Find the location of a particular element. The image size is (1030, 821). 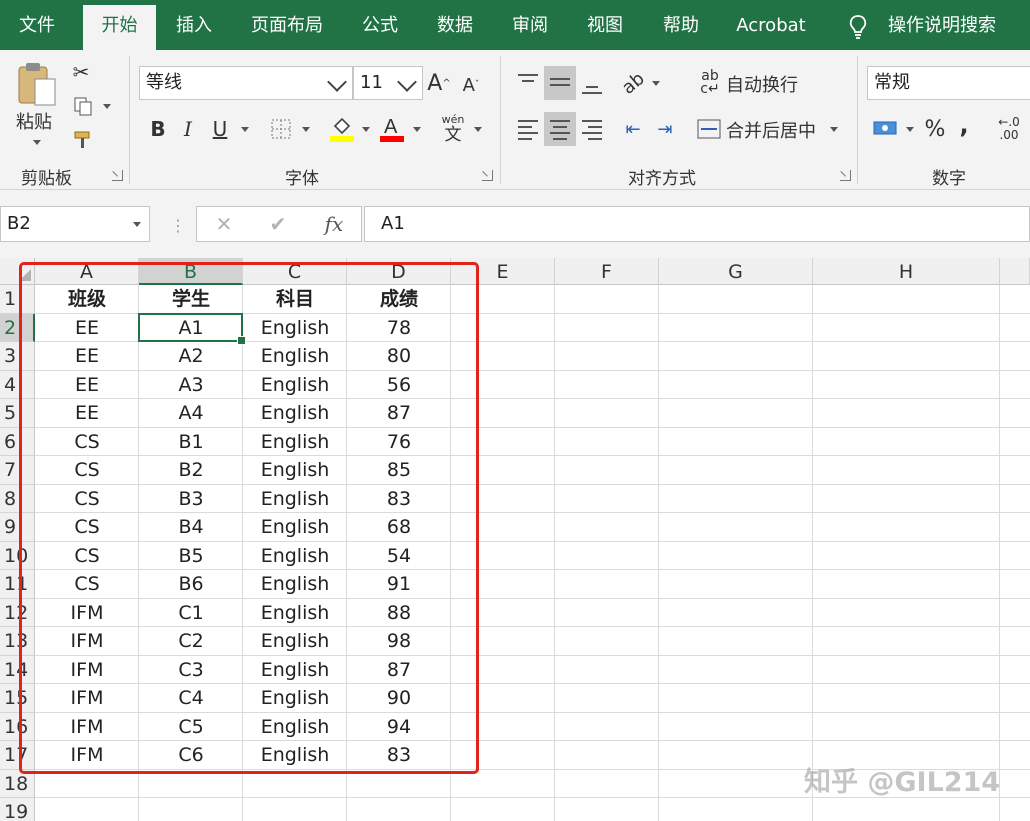

align-center-icon is located at coordinates (560, 129).